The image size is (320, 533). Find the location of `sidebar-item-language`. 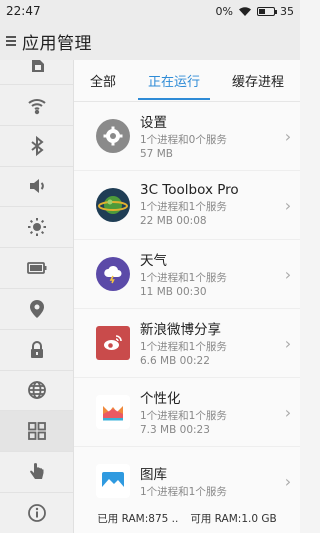

sidebar-item-language is located at coordinates (36, 391).